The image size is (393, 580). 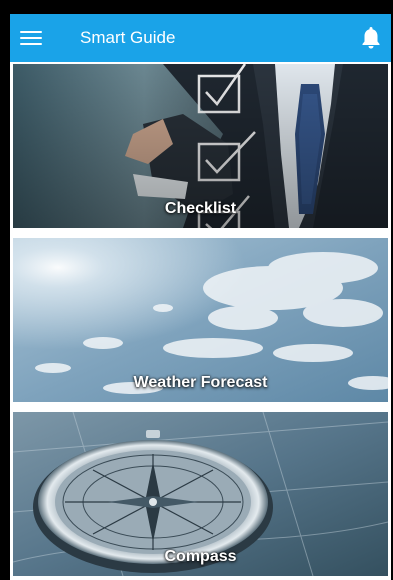 What do you see at coordinates (128, 37) in the screenshot?
I see `app-title: Smart Guide` at bounding box center [128, 37].